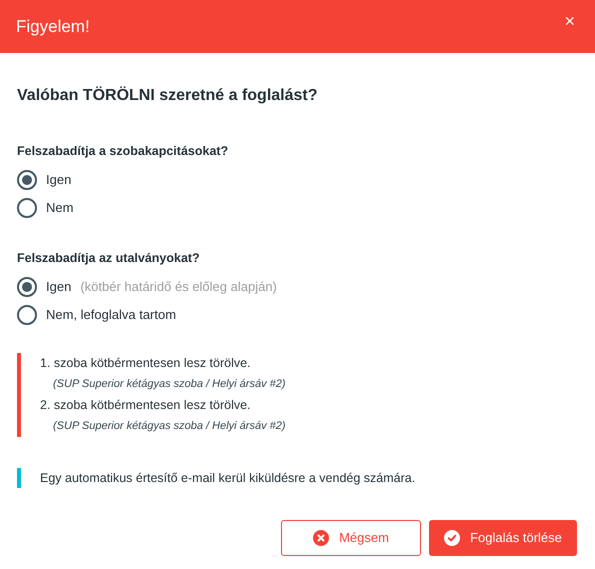 This screenshot has height=569, width=595. Describe the element at coordinates (321, 538) in the screenshot. I see `close-icon` at that location.